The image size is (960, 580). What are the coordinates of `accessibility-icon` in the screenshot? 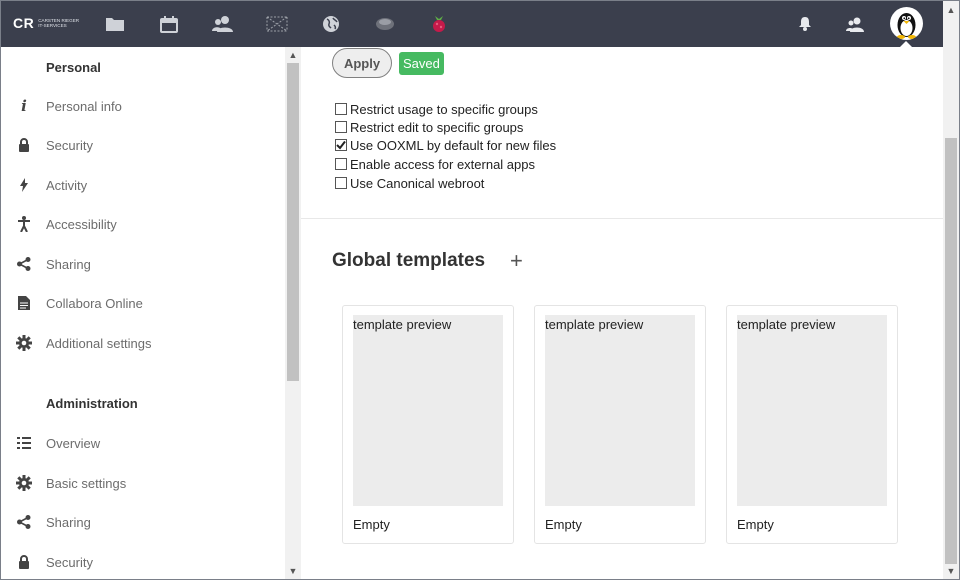 It's located at (24, 224).